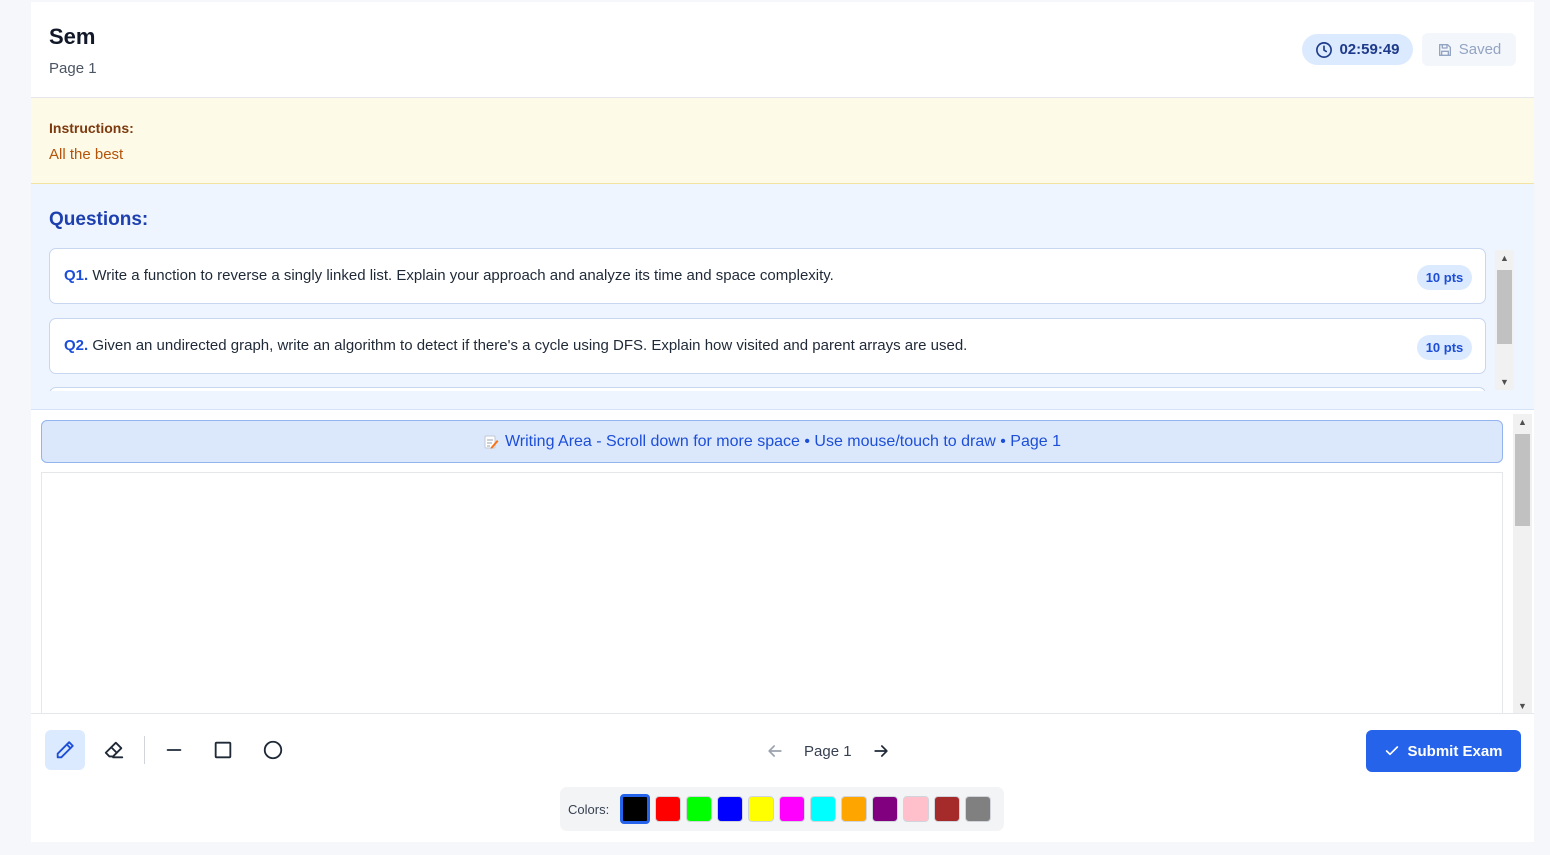  I want to click on pen-icon, so click(65, 750).